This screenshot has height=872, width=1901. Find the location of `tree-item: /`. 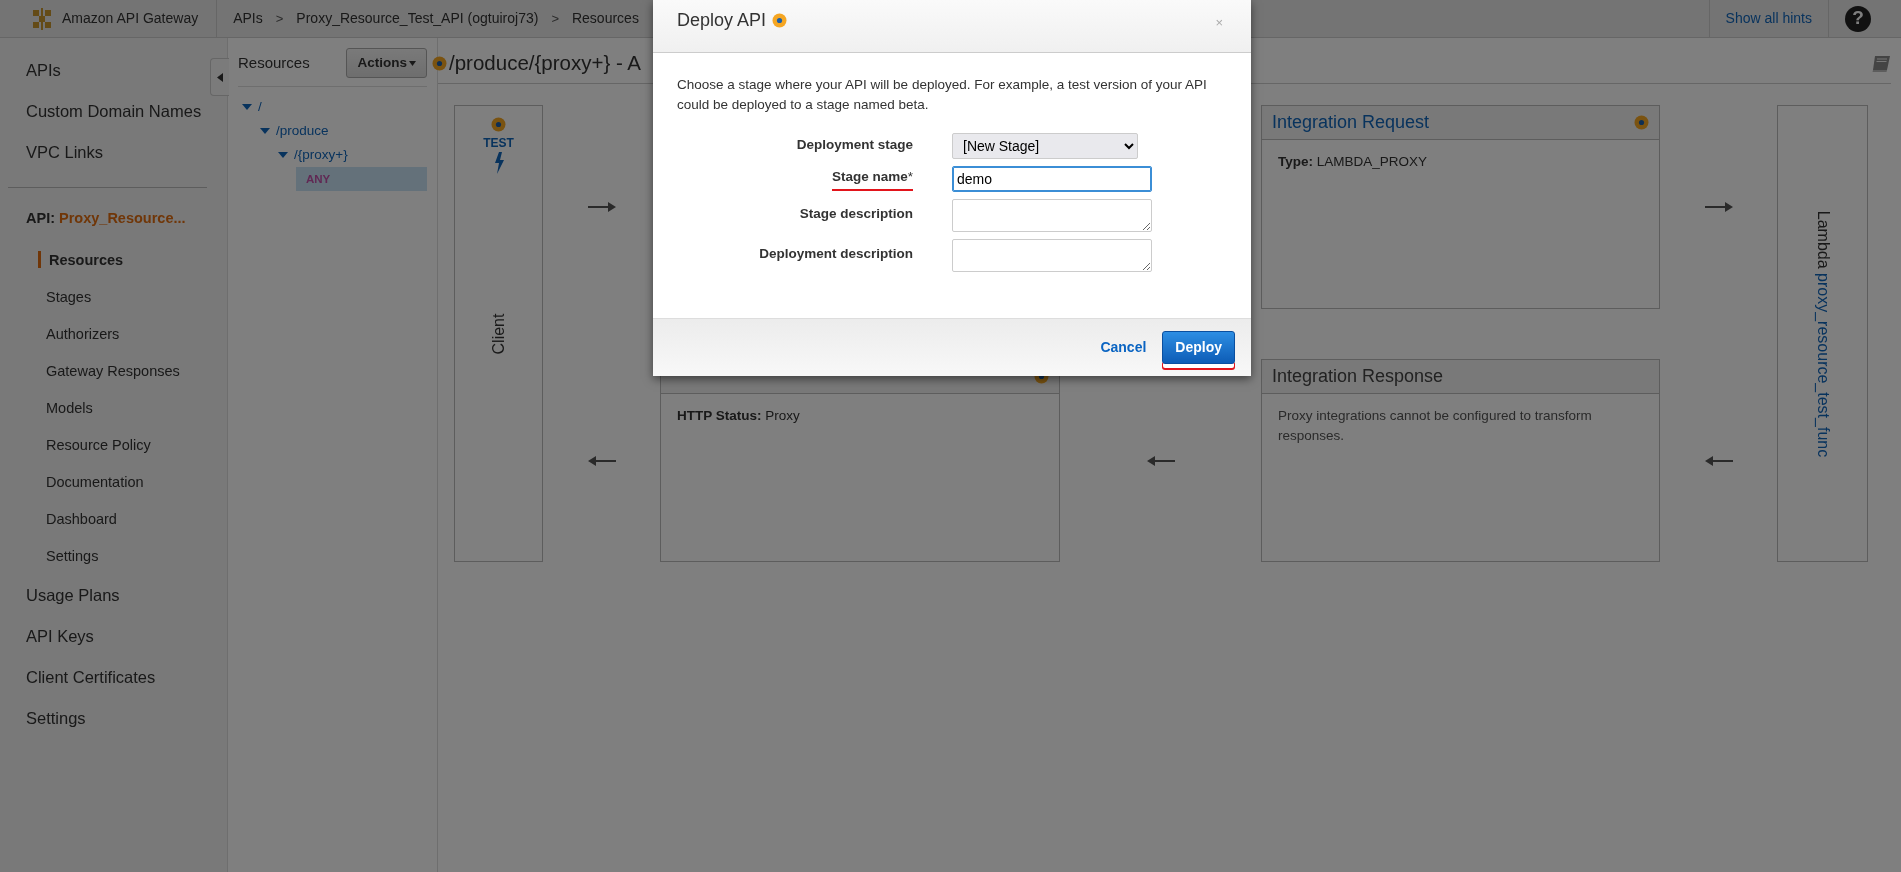

tree-item: / is located at coordinates (334, 107).